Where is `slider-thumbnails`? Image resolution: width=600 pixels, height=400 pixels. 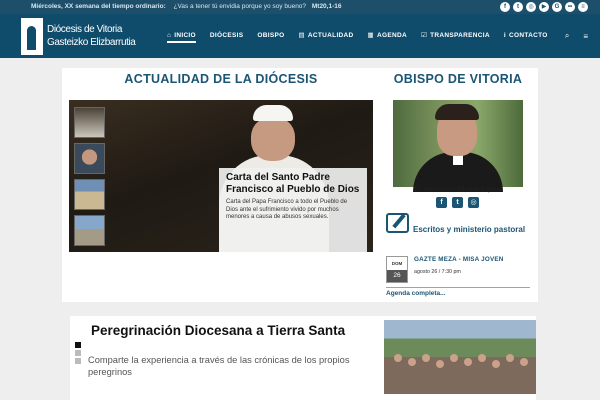 slider-thumbnails is located at coordinates (90, 179).